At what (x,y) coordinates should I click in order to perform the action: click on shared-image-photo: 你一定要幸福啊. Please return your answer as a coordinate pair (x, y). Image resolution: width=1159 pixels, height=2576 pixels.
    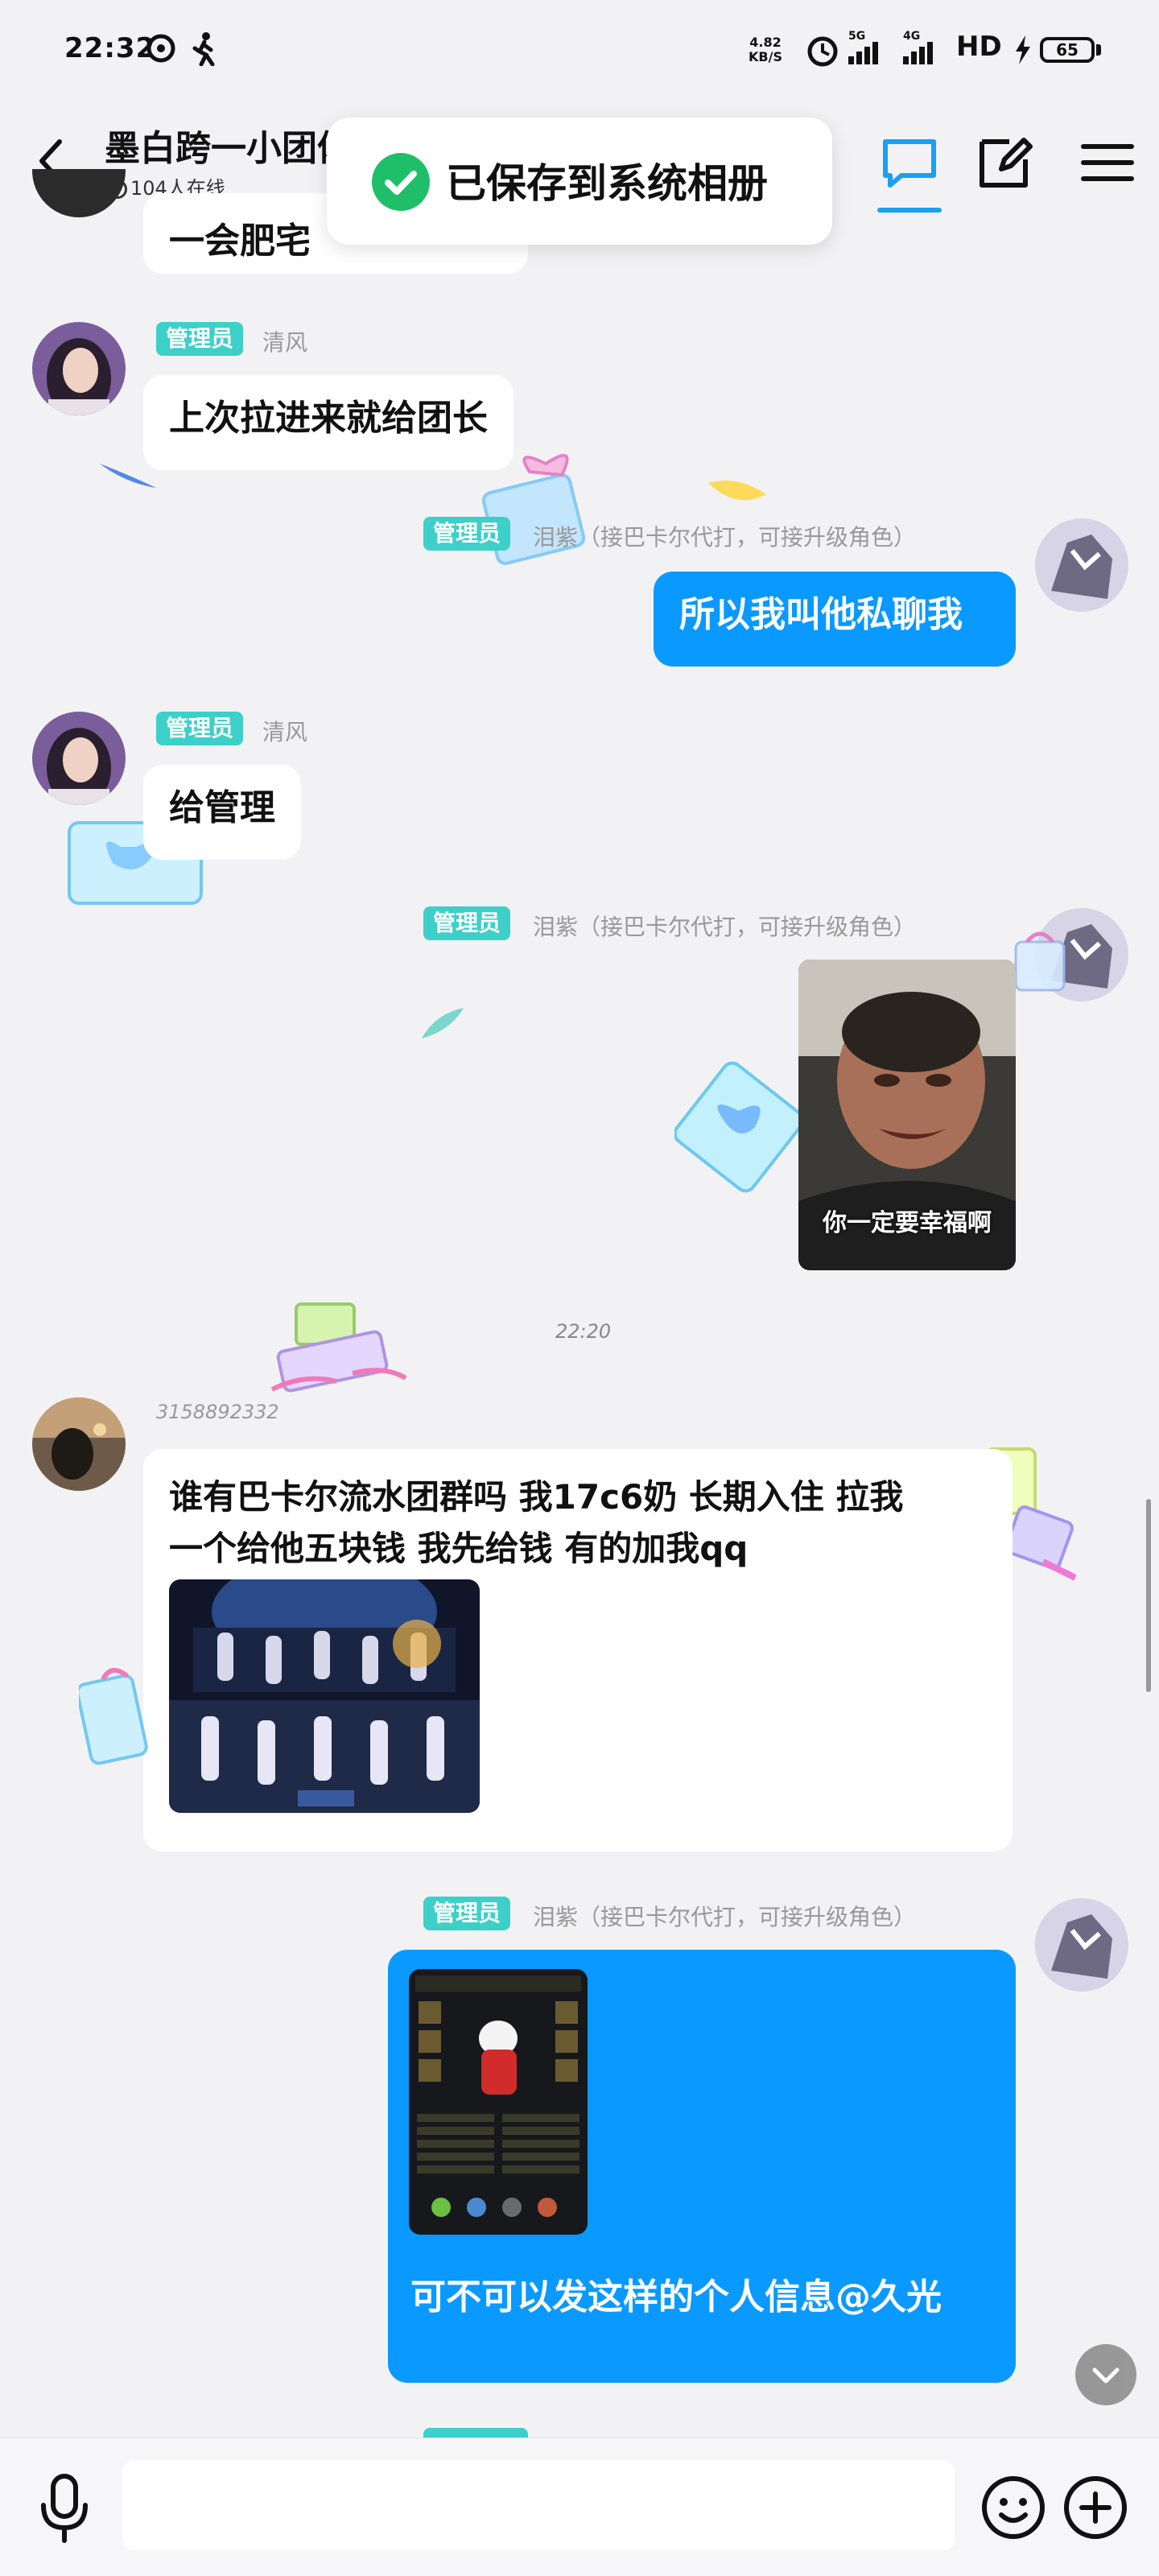
    Looking at the image, I should click on (907, 1115).